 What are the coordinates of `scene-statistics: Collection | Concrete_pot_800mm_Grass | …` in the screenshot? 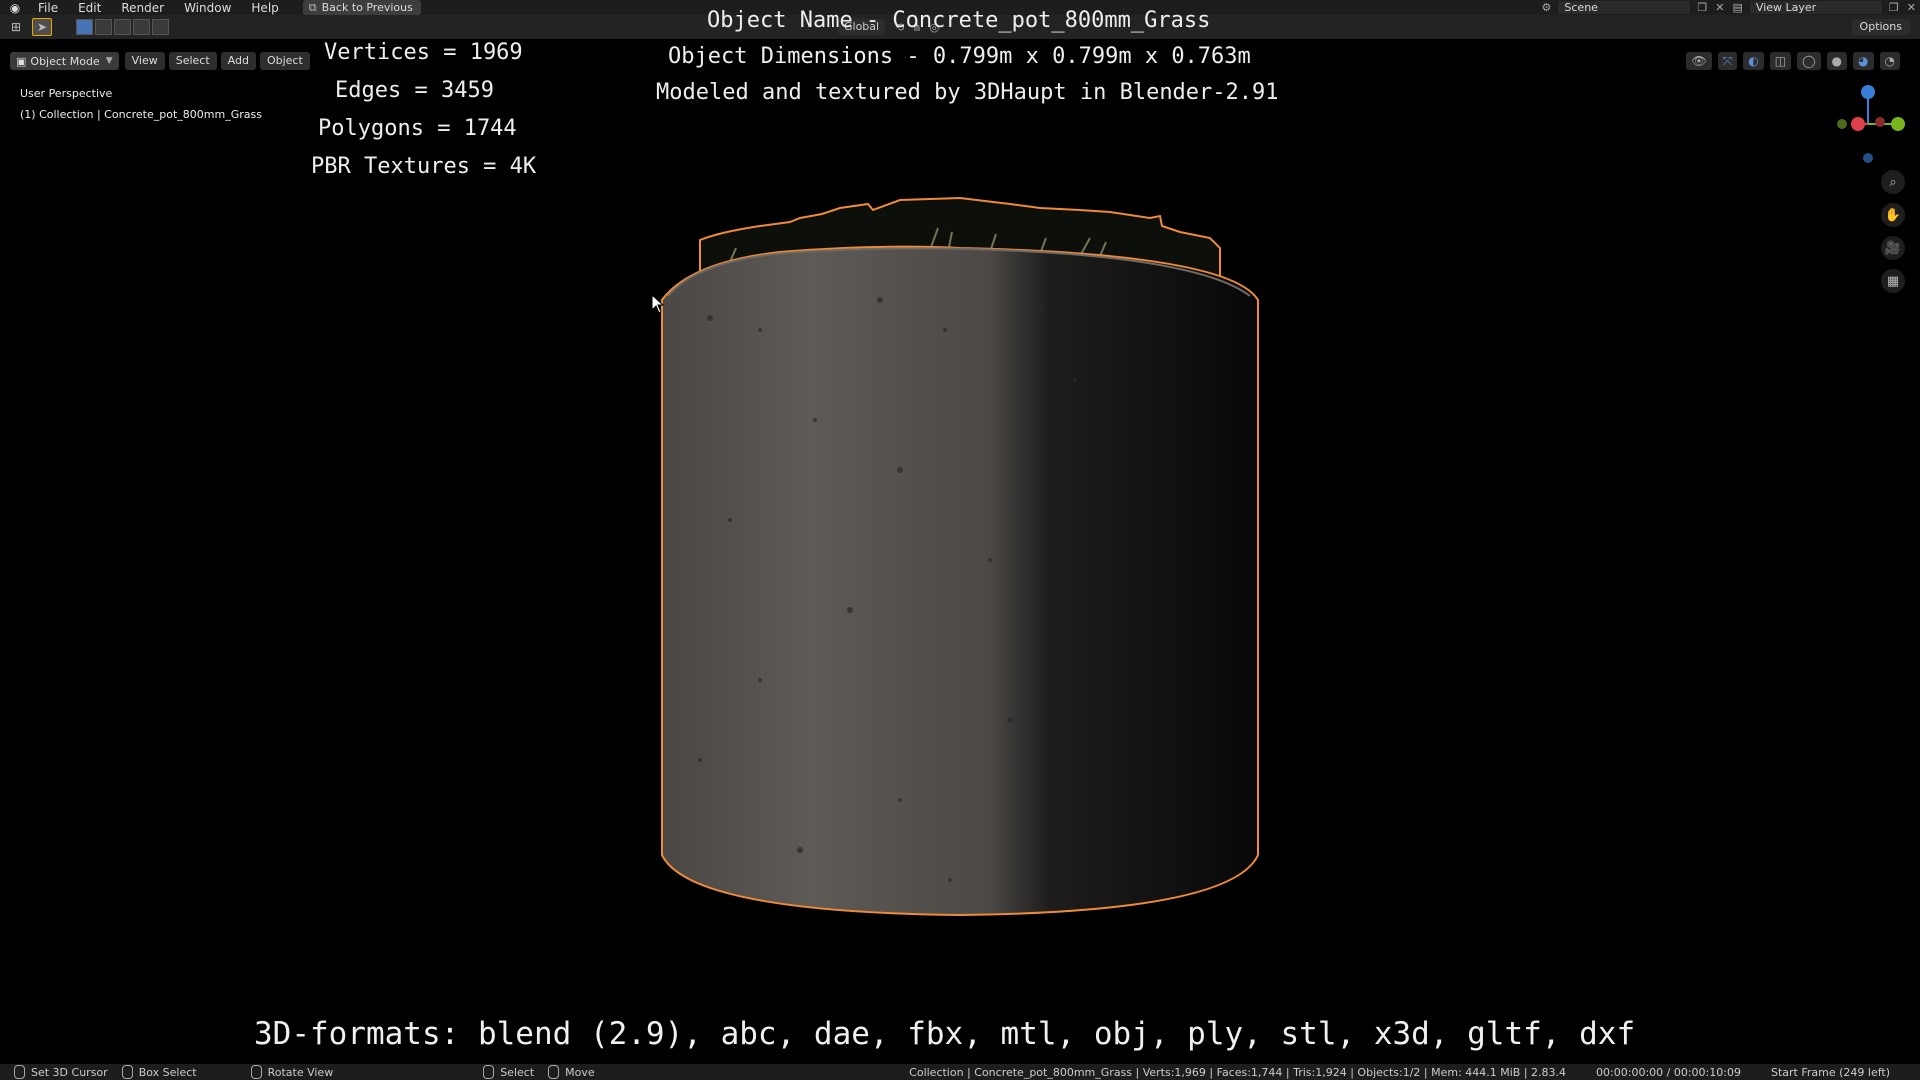 It's located at (1238, 1072).